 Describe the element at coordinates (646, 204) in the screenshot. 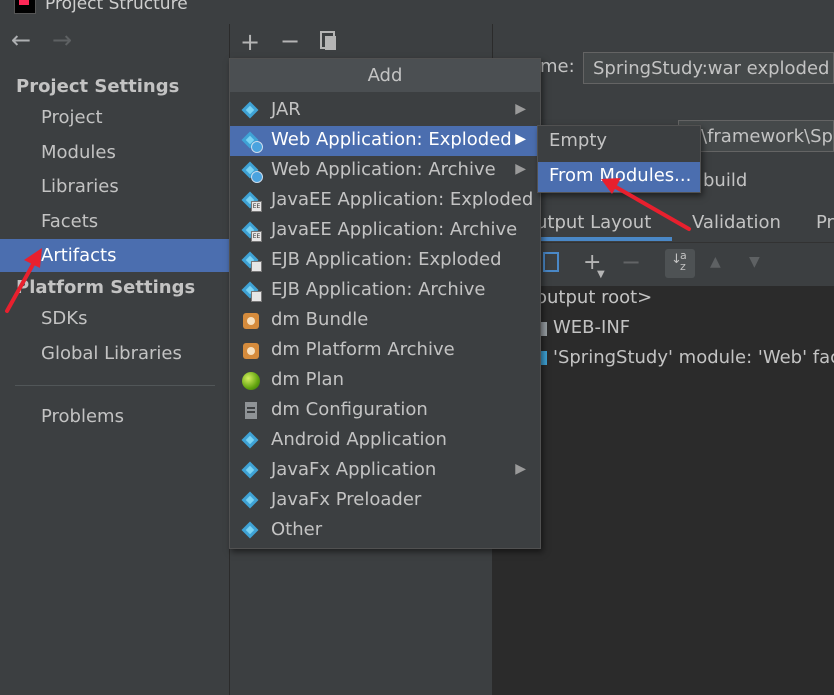

I see `annotation-arrow-from-modules` at that location.